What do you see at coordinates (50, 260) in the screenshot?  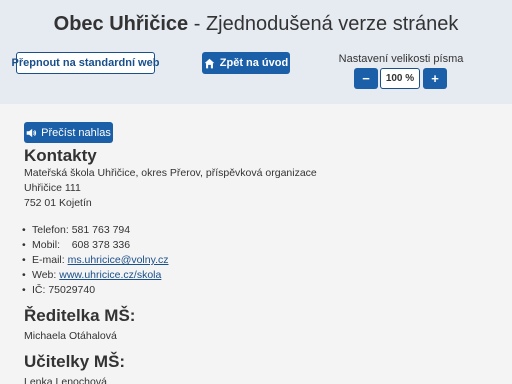 I see `contact-label: E-mail:` at bounding box center [50, 260].